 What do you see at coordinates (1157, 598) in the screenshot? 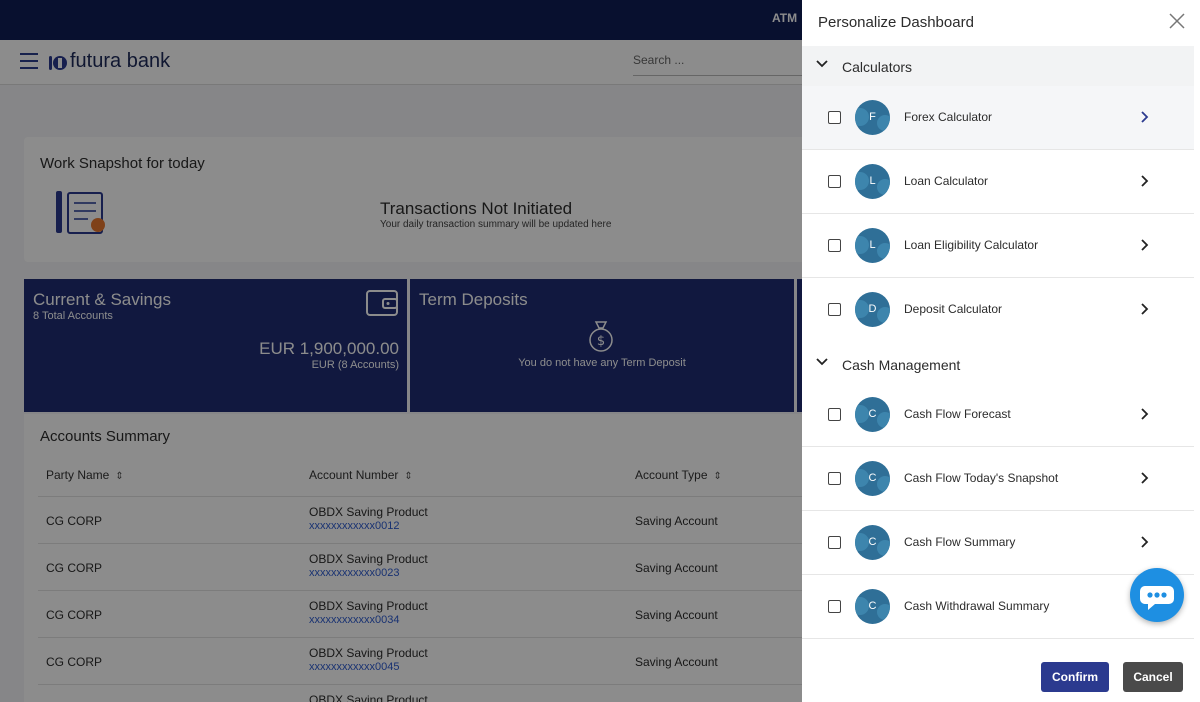
I see `chat-bubble-icon` at bounding box center [1157, 598].